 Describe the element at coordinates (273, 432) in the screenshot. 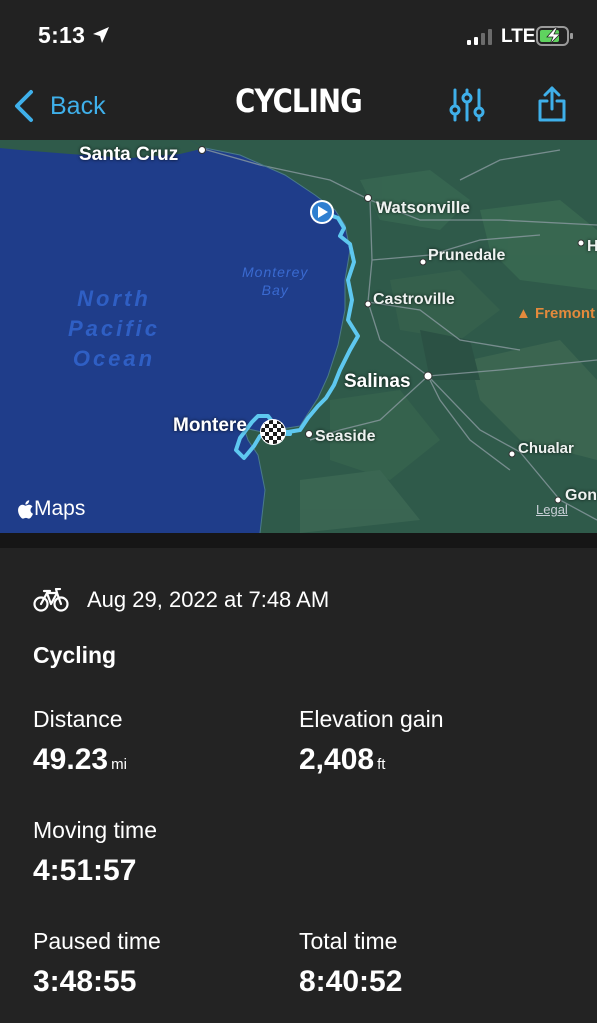

I see `route-finish-marker` at that location.